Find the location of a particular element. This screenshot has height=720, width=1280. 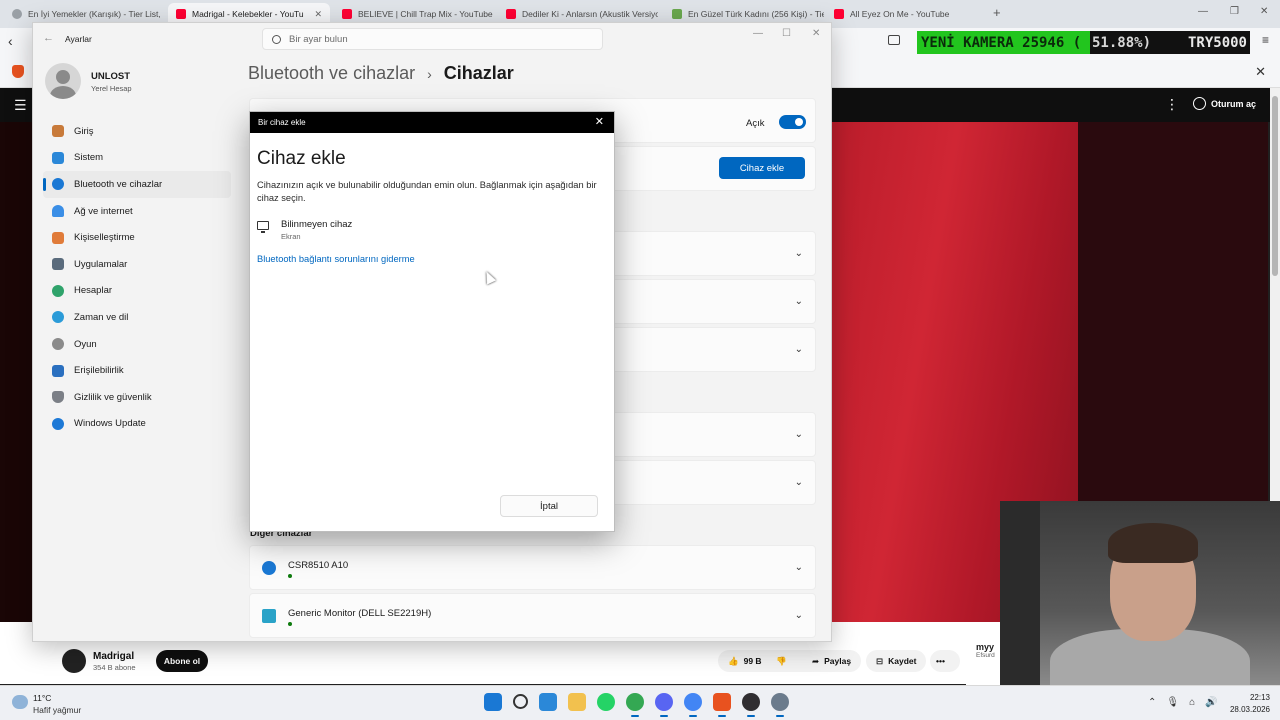

sidebar-item-privacy: Gizlilik ve güvenlik is located at coordinates (137, 397).